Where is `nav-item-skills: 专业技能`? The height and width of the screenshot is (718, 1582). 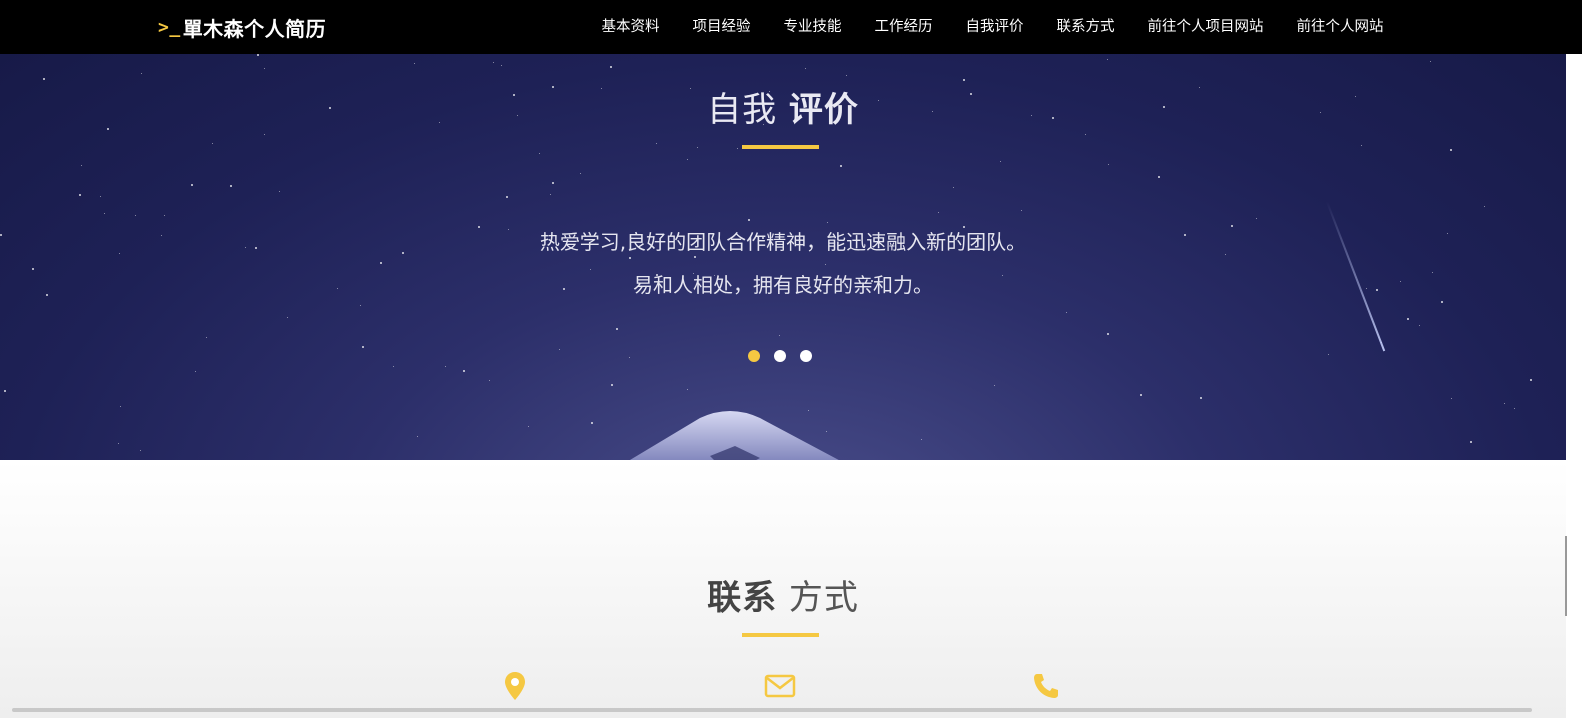 nav-item-skills: 专业技能 is located at coordinates (812, 27).